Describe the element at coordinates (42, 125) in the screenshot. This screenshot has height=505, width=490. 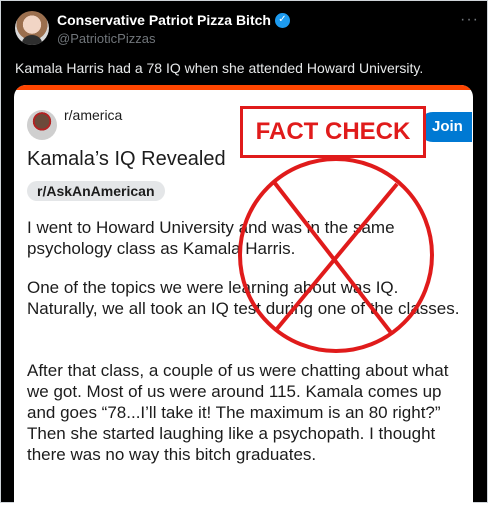
I see `subreddit-avatar` at that location.